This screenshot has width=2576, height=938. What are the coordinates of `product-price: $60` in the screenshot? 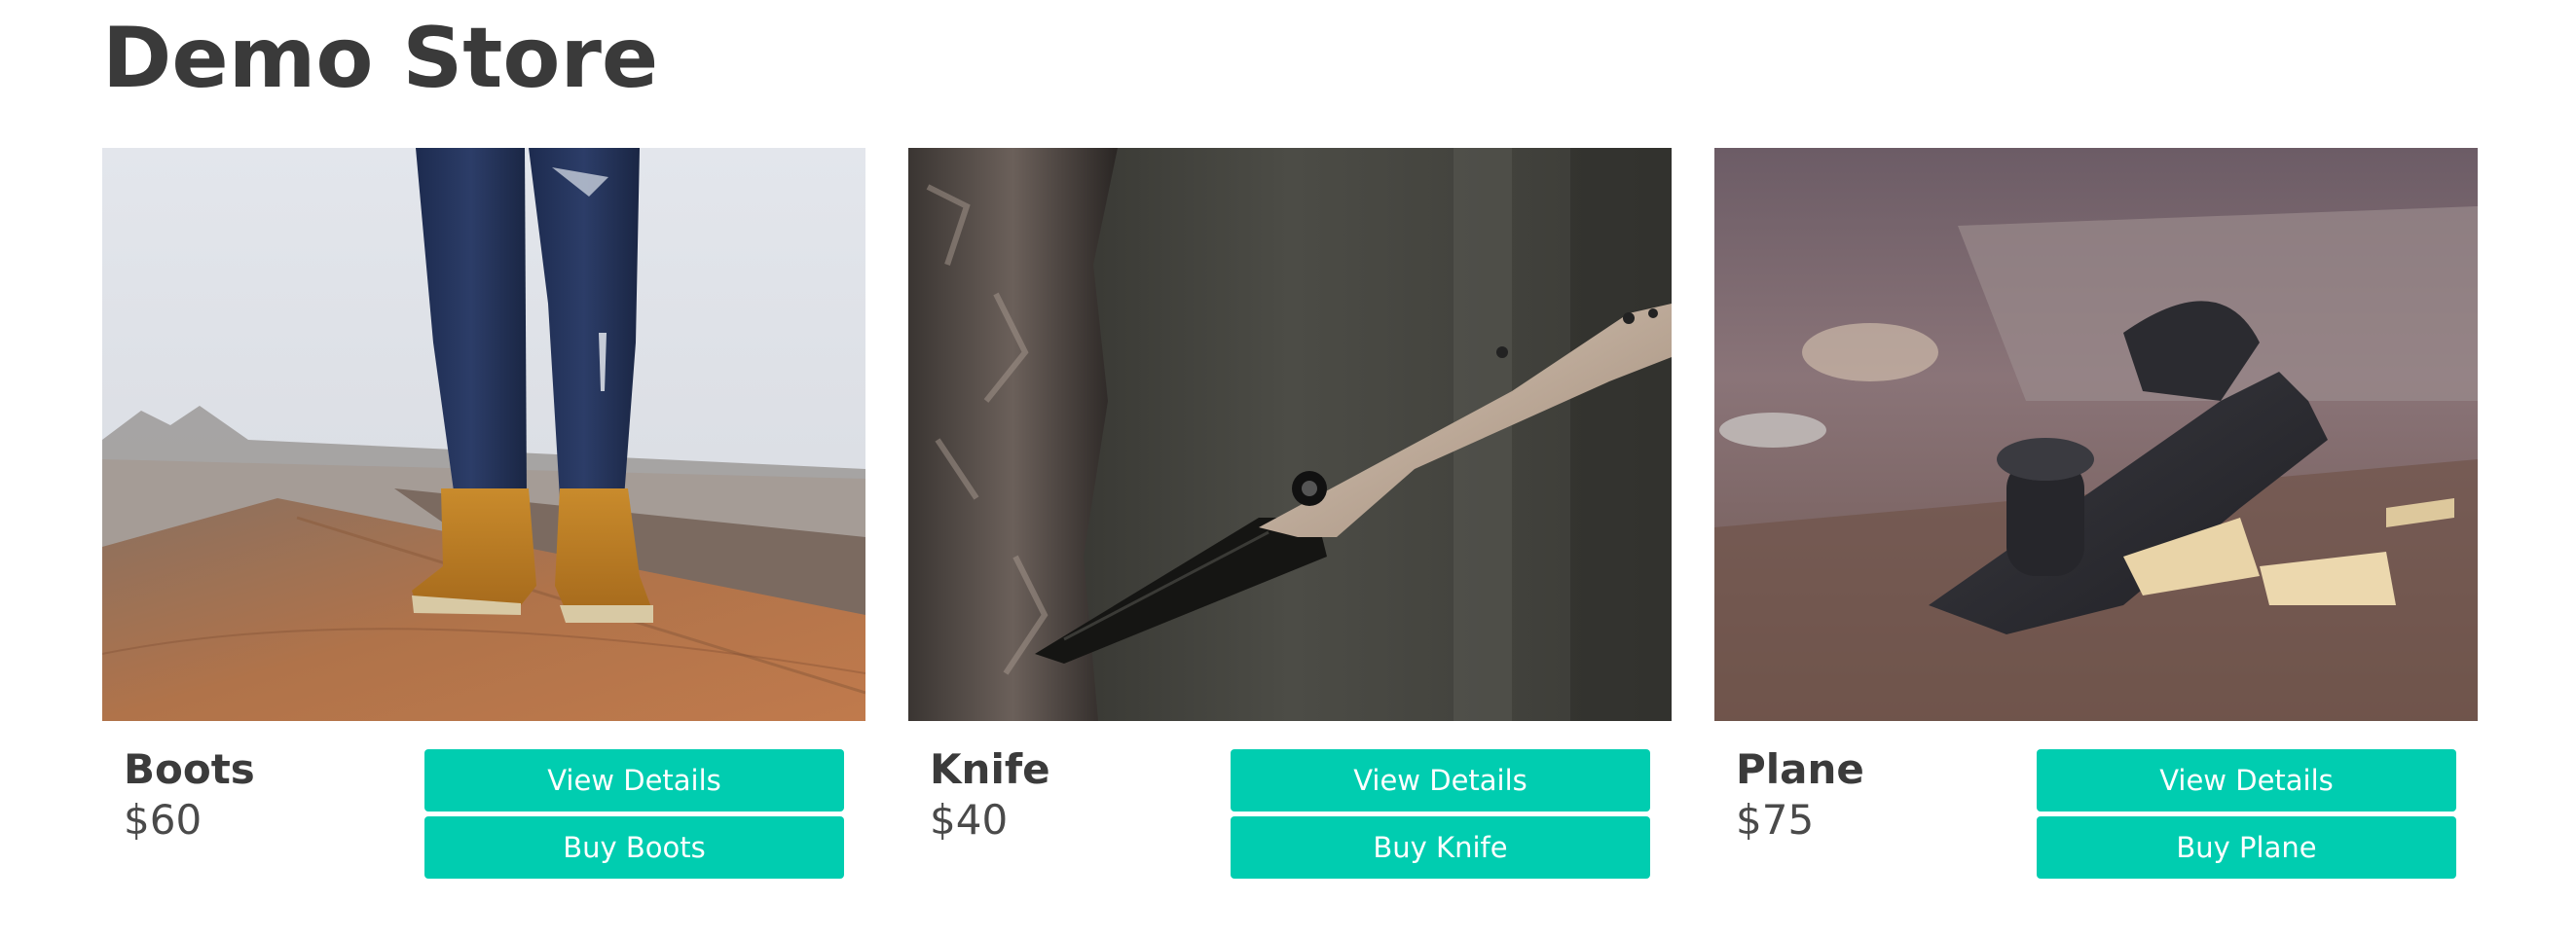 It's located at (163, 820).